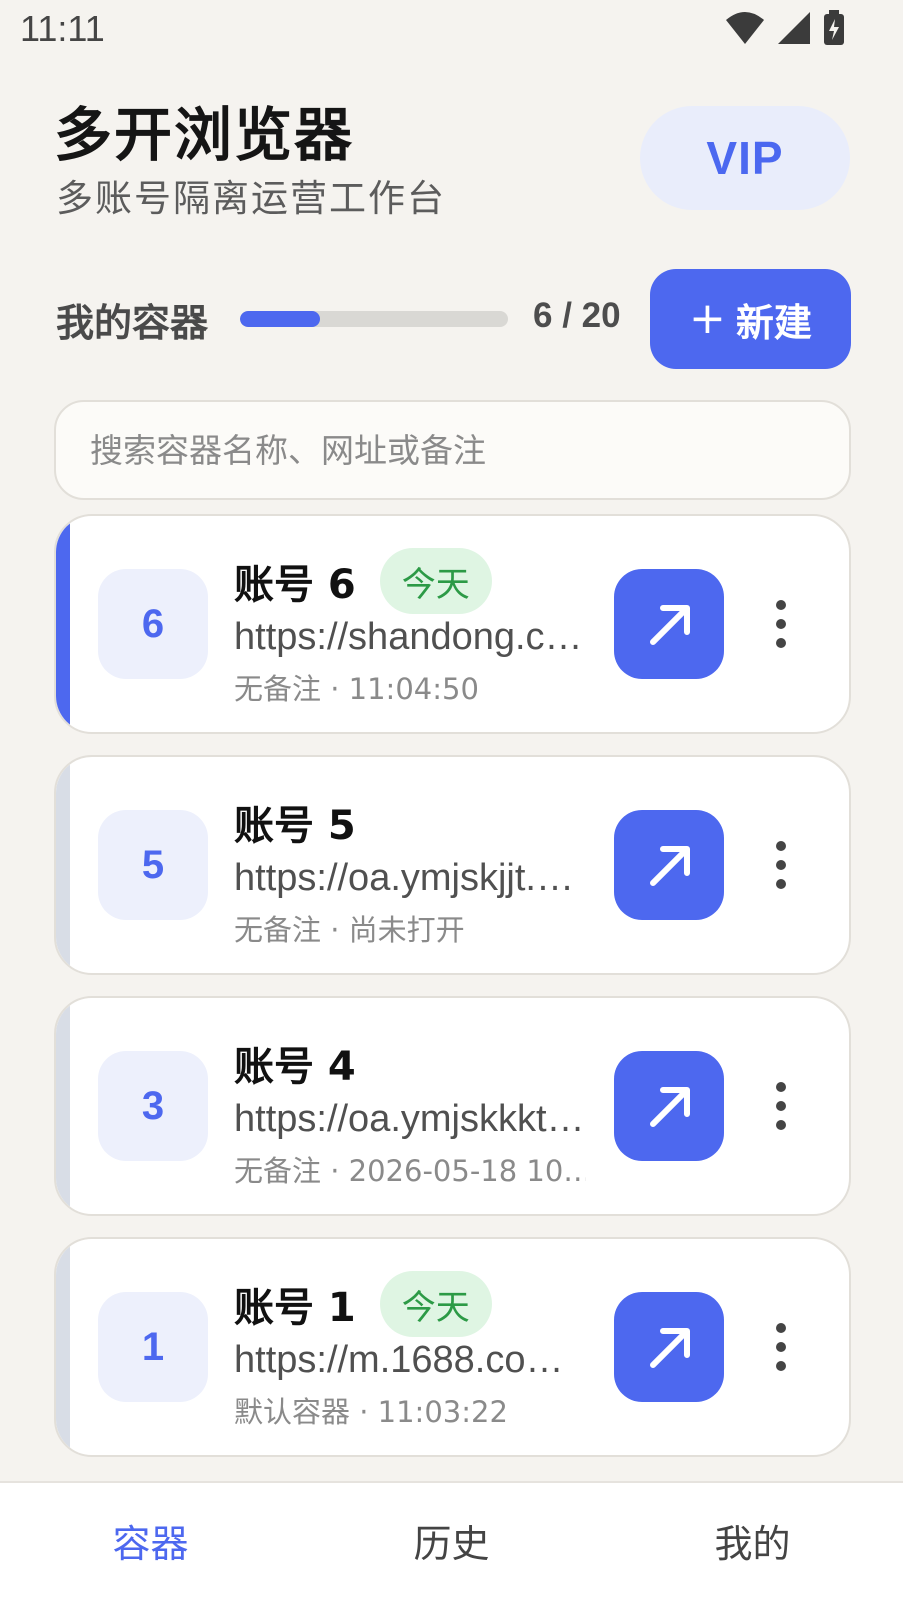 Image resolution: width=903 pixels, height=1607 pixels. I want to click on container-number-badge: 3, so click(153, 1106).